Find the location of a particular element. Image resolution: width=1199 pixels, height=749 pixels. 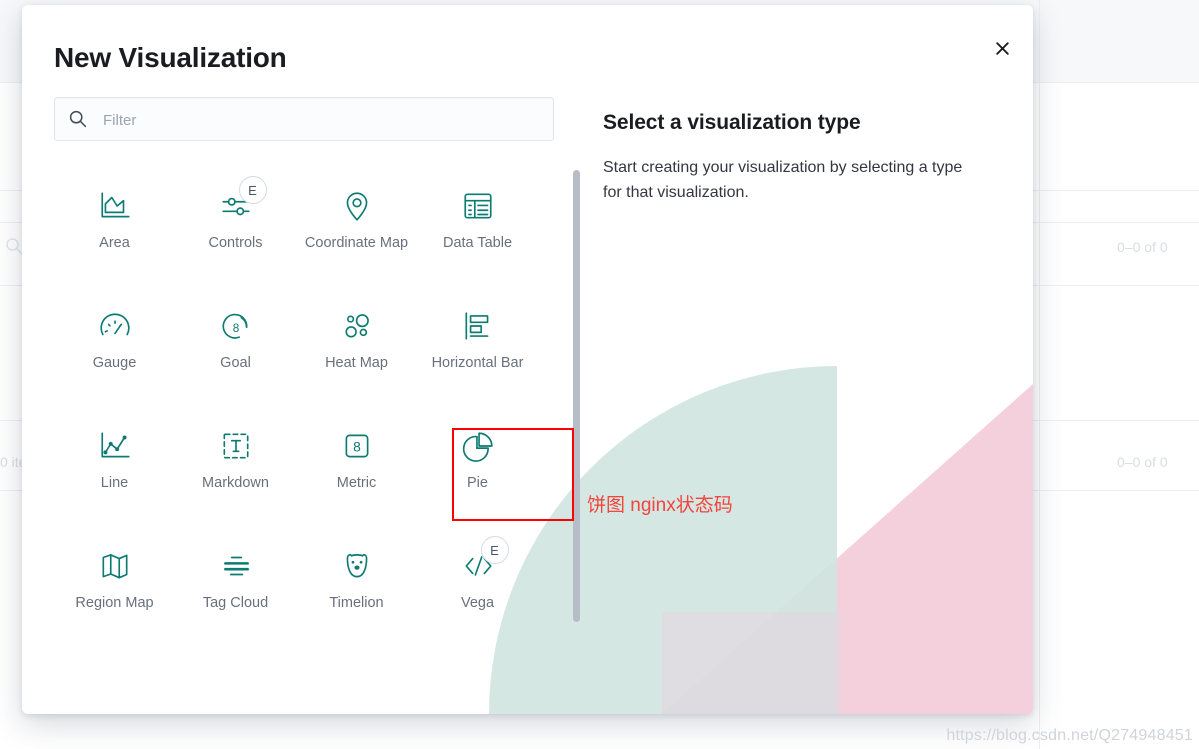

viz-type-horizontal-bar: Horizontal Bar is located at coordinates (477, 350).